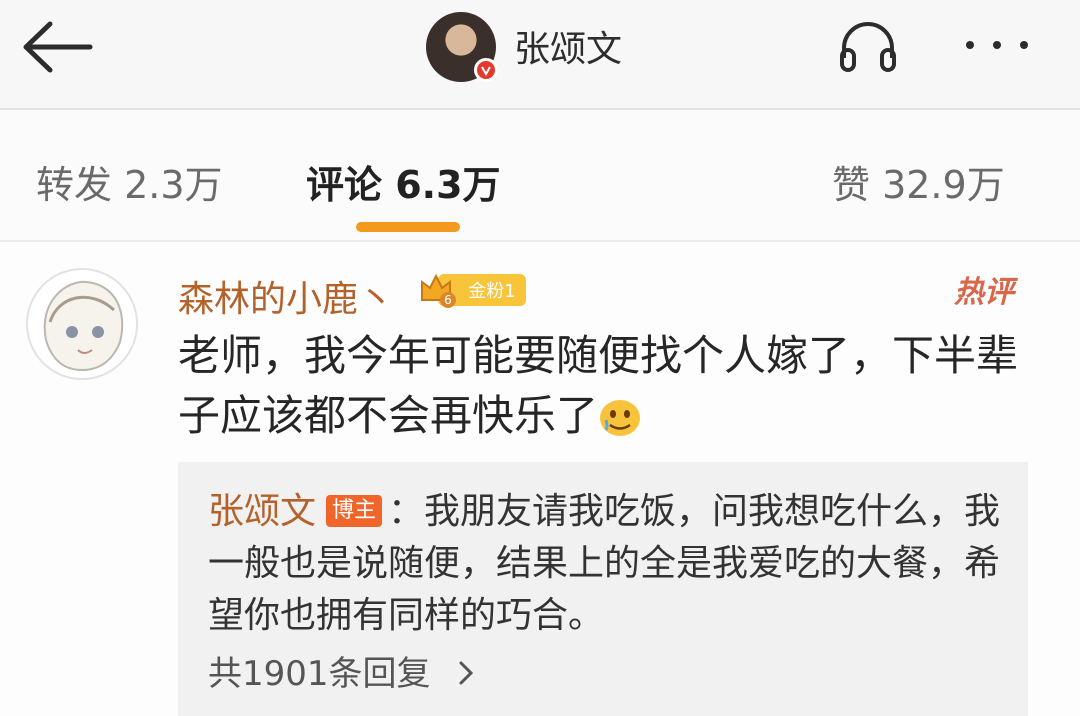 The height and width of the screenshot is (716, 1080). What do you see at coordinates (286, 296) in the screenshot?
I see `commenter-username: 森林的小鹿丶` at bounding box center [286, 296].